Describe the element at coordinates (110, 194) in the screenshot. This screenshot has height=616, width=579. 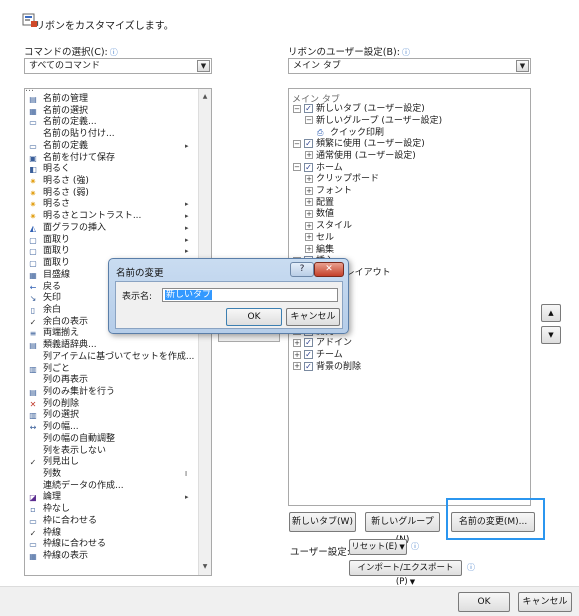
I see `list-item: ✷ 明るさ (弱)` at that location.